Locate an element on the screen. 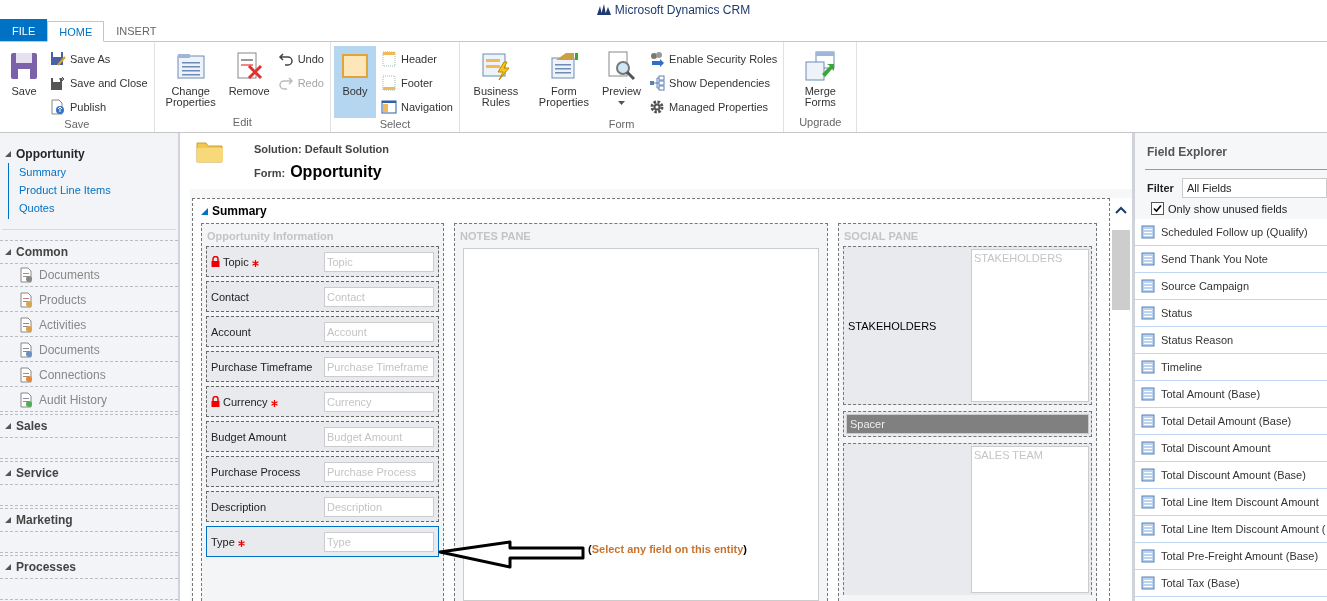 The image size is (1327, 601). form-field: Account Account is located at coordinates (322, 331).